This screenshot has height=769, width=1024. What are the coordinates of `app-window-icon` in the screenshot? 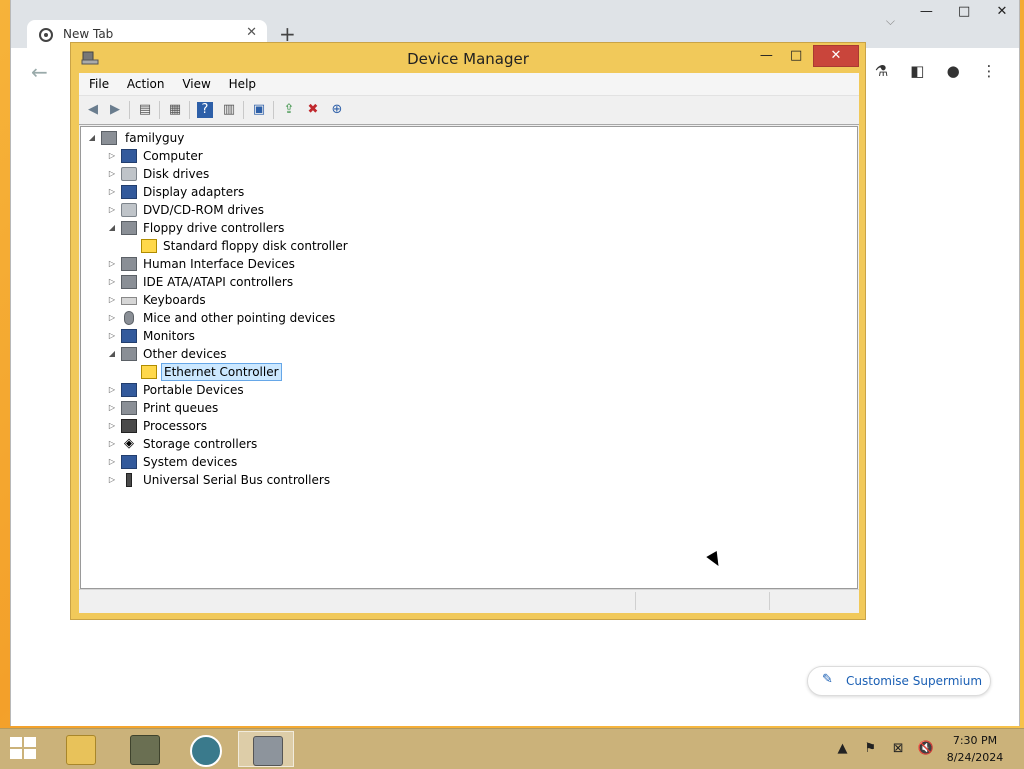 It's located at (145, 750).